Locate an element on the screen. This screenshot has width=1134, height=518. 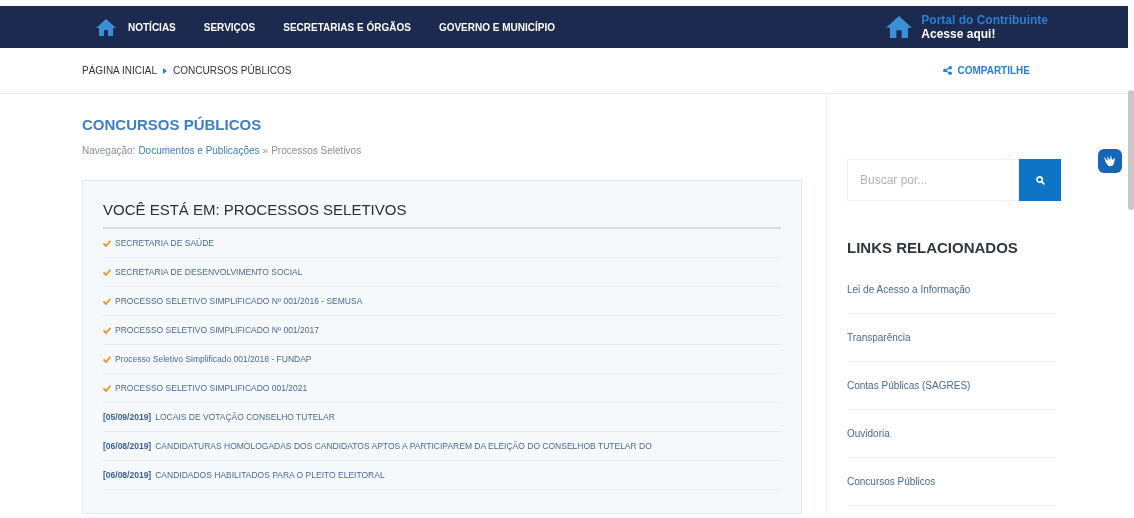
breadcrumb-link: CONCURSOS PÚBLICOS is located at coordinates (232, 70).